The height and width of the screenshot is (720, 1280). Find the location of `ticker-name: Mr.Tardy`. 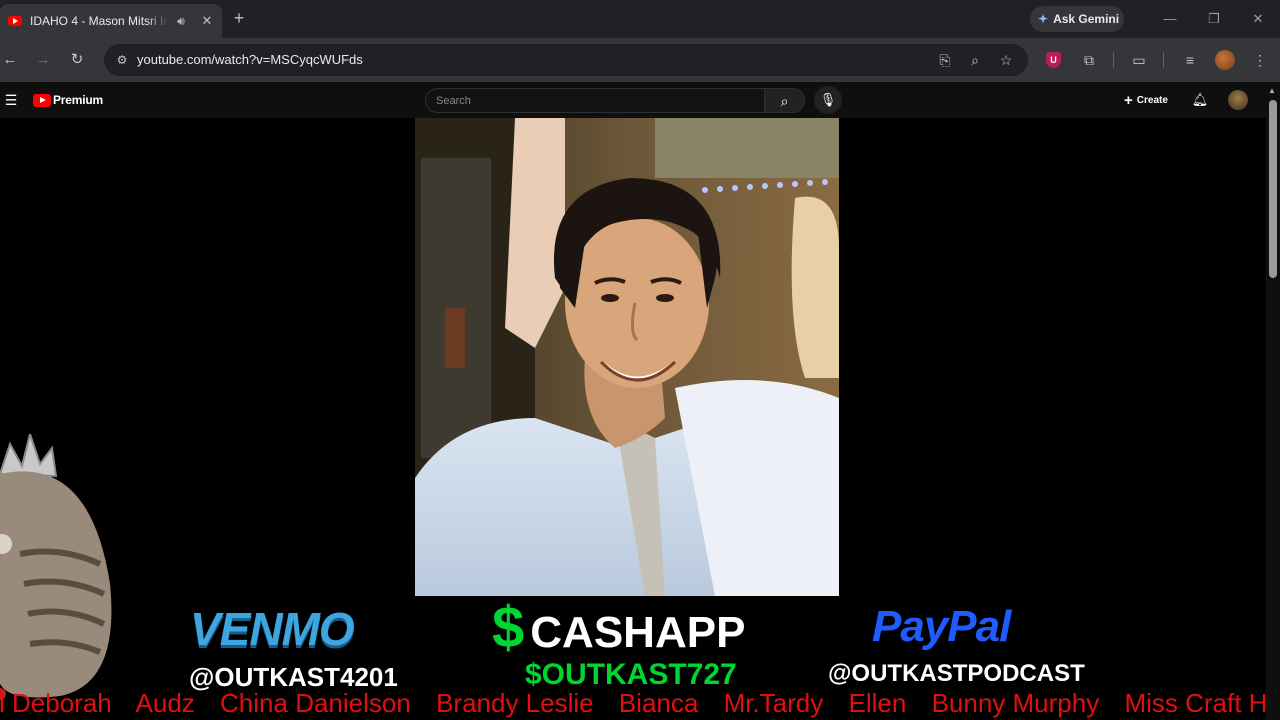

ticker-name: Mr.Tardy is located at coordinates (773, 703).